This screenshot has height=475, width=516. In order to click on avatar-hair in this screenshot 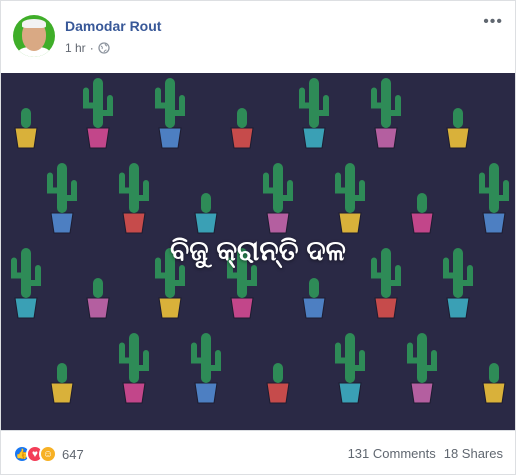, I will do `click(34, 23)`.